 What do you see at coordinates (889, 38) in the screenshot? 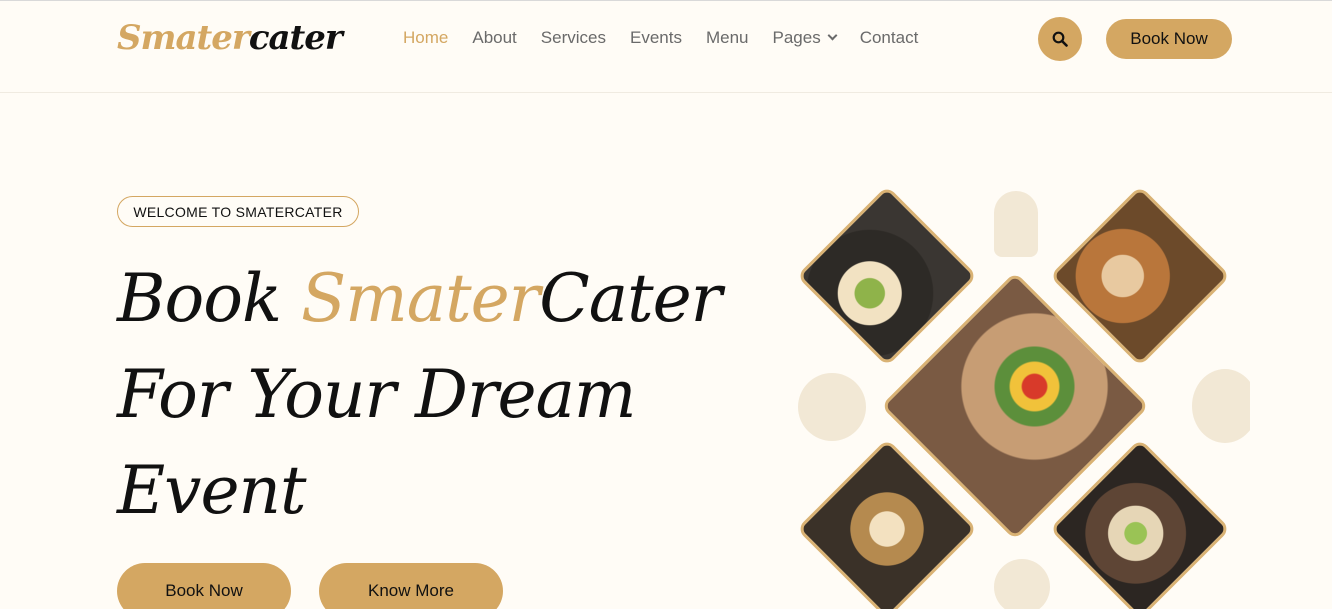
I see `nav-contact: Contact` at bounding box center [889, 38].